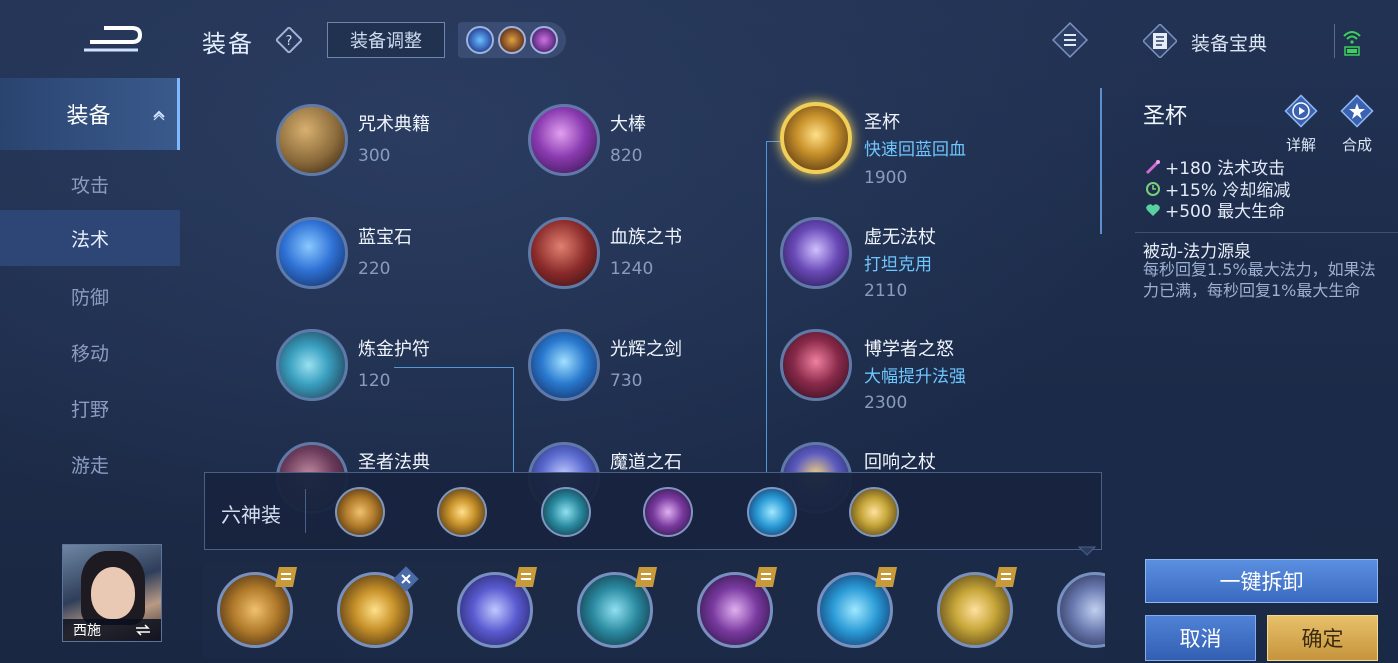 This screenshot has width=1398, height=663. What do you see at coordinates (1301, 124) in the screenshot?
I see `detail-button: 详解` at bounding box center [1301, 124].